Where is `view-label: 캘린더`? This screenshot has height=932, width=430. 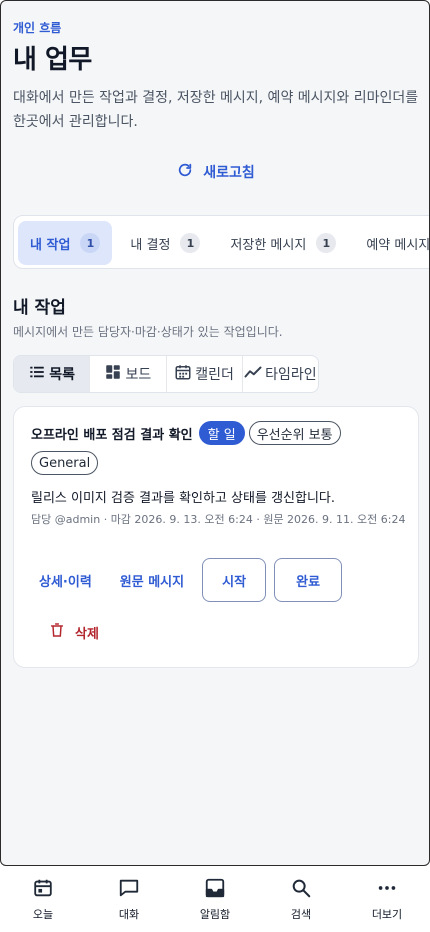
view-label: 캘린더 is located at coordinates (214, 375).